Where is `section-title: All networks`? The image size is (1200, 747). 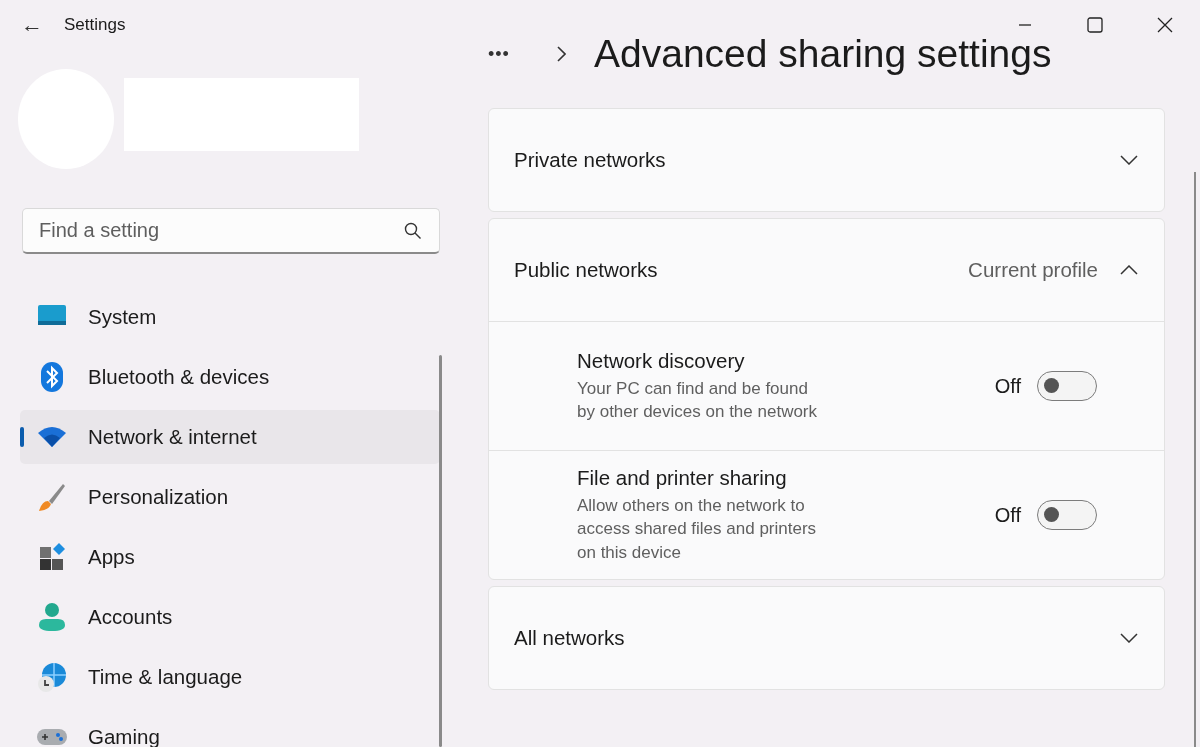
section-title: All networks is located at coordinates (570, 638).